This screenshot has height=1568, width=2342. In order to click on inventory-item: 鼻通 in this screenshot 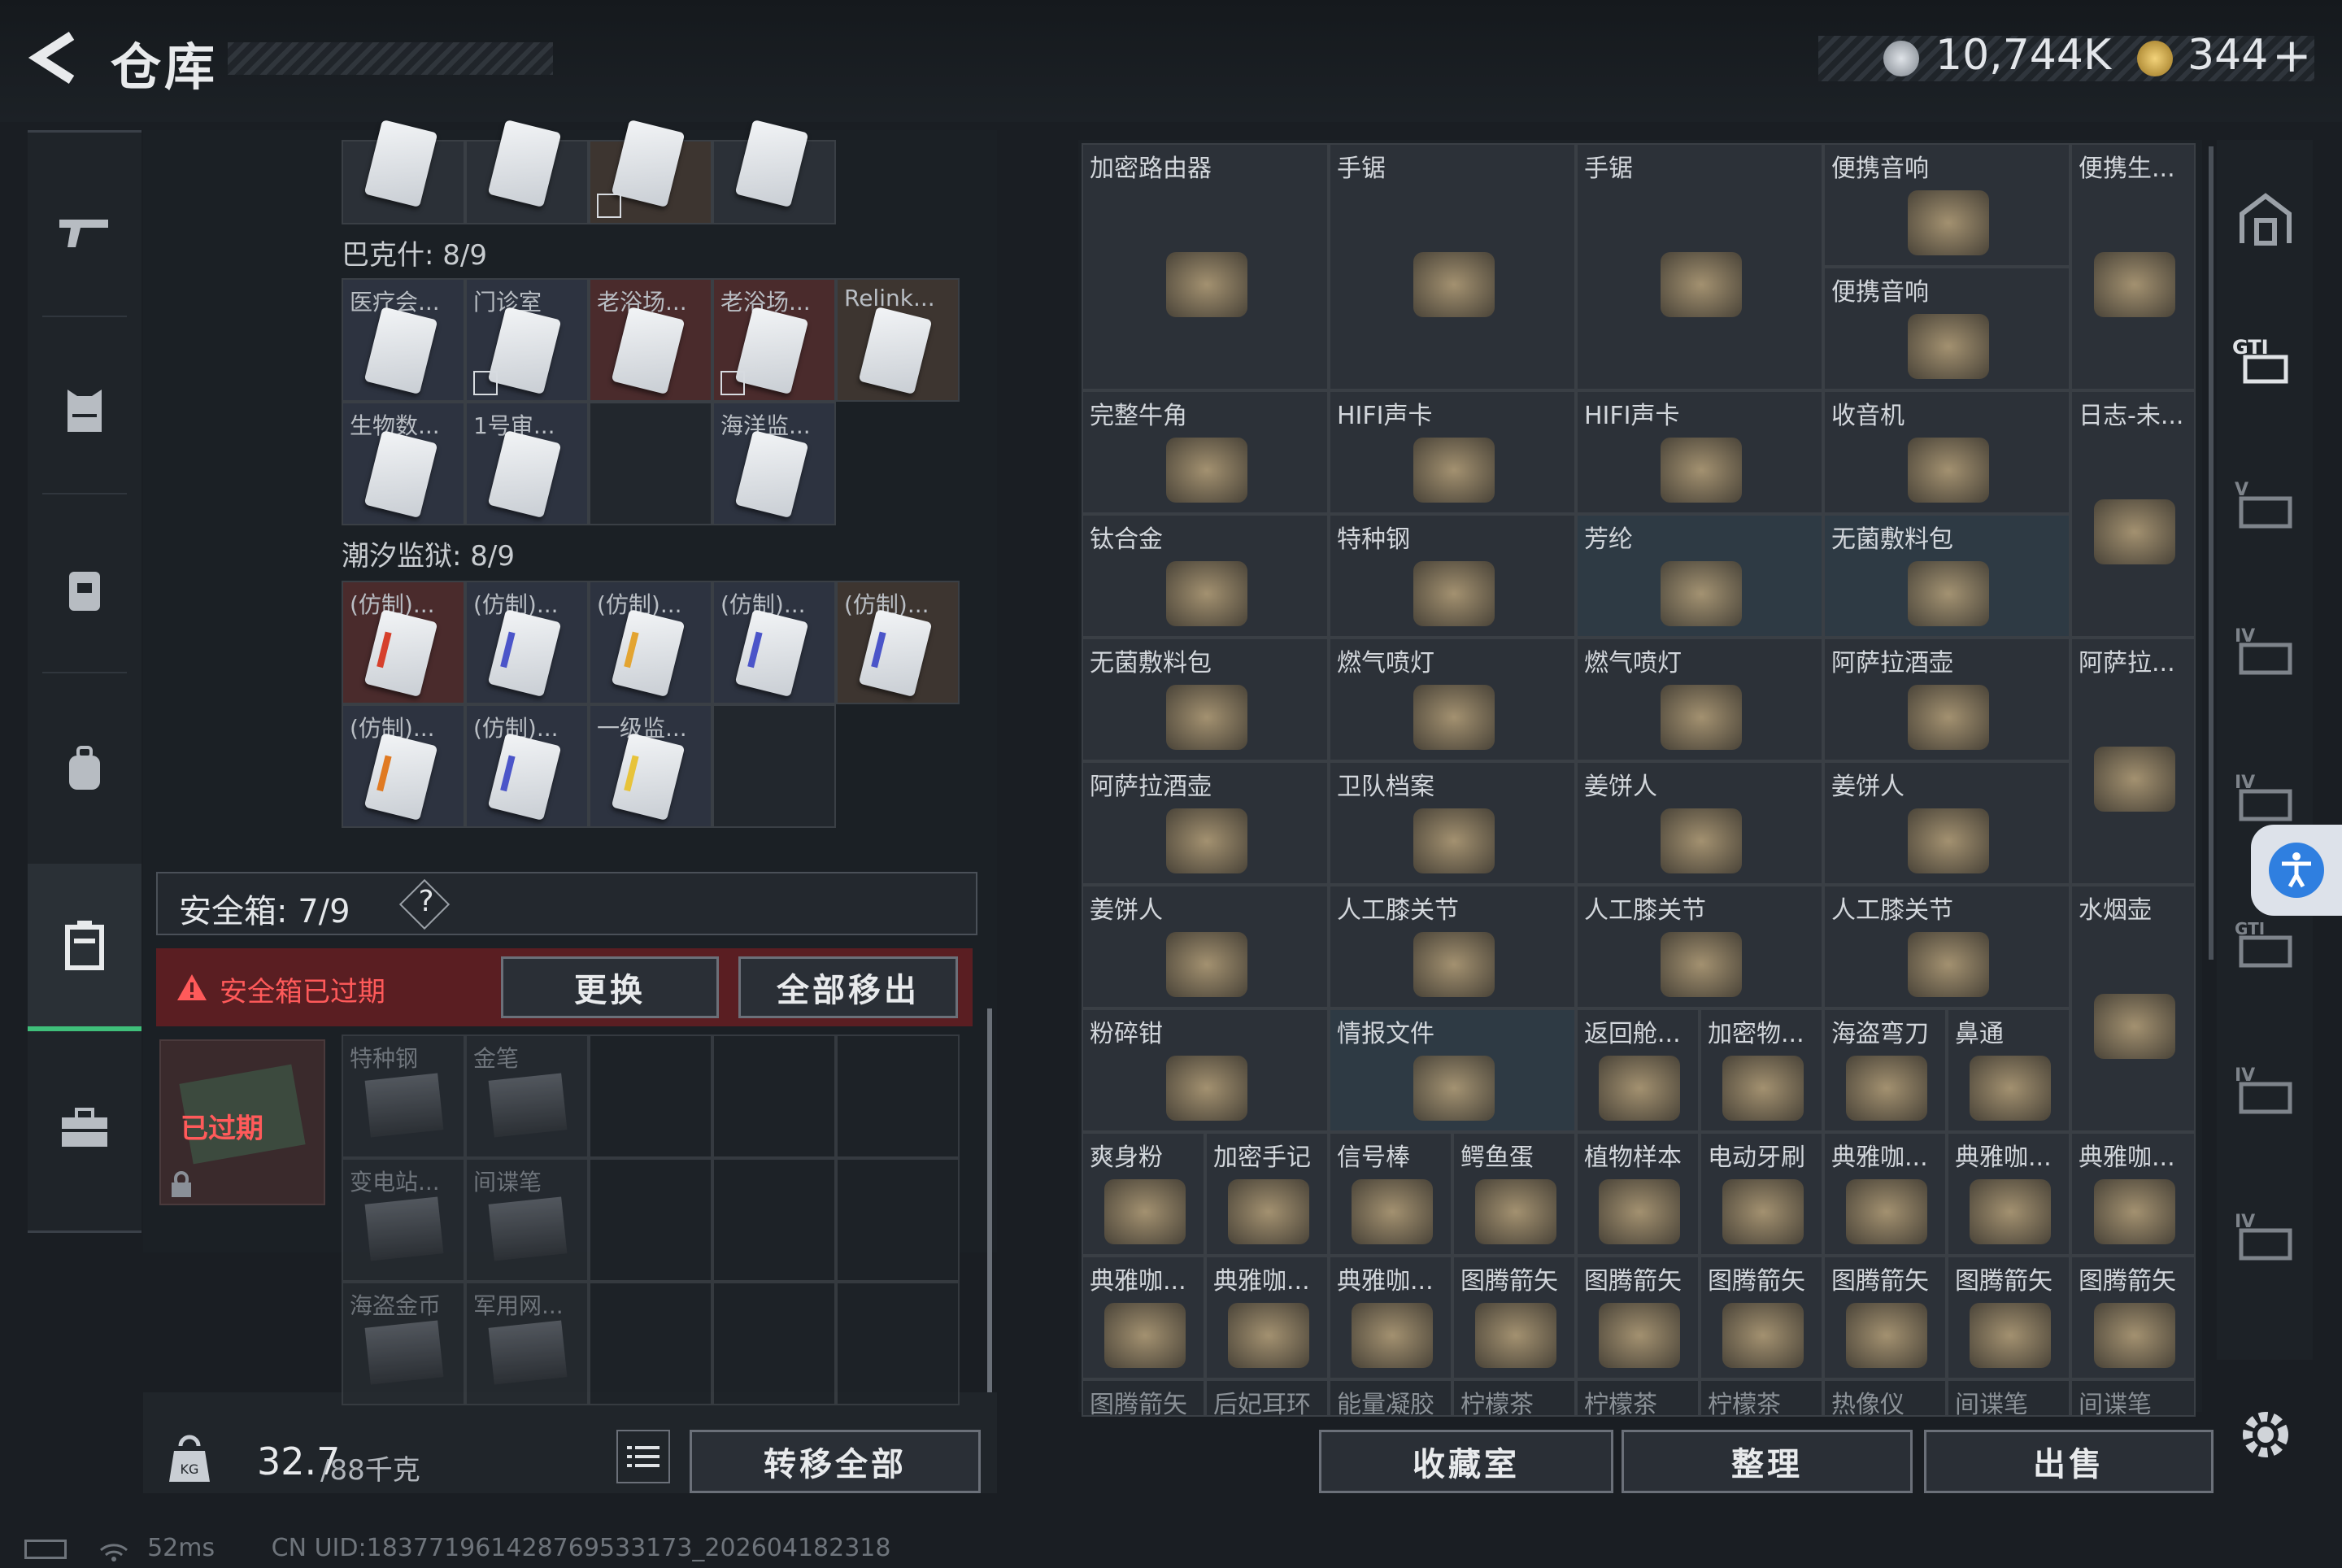, I will do `click(2009, 1070)`.